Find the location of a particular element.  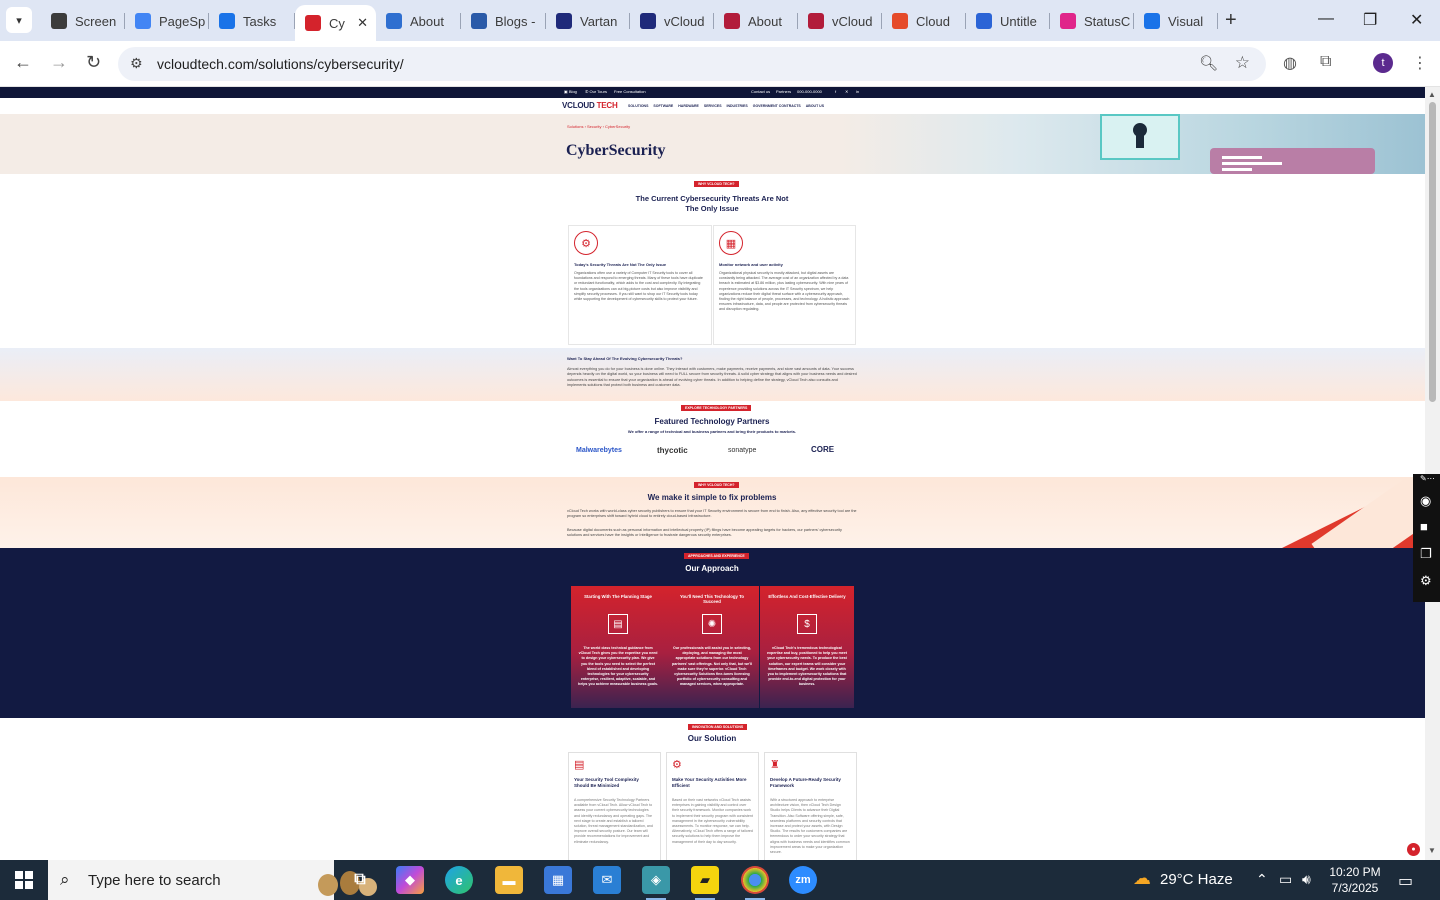

browser-tab: PageSp is located at coordinates (167, 21).